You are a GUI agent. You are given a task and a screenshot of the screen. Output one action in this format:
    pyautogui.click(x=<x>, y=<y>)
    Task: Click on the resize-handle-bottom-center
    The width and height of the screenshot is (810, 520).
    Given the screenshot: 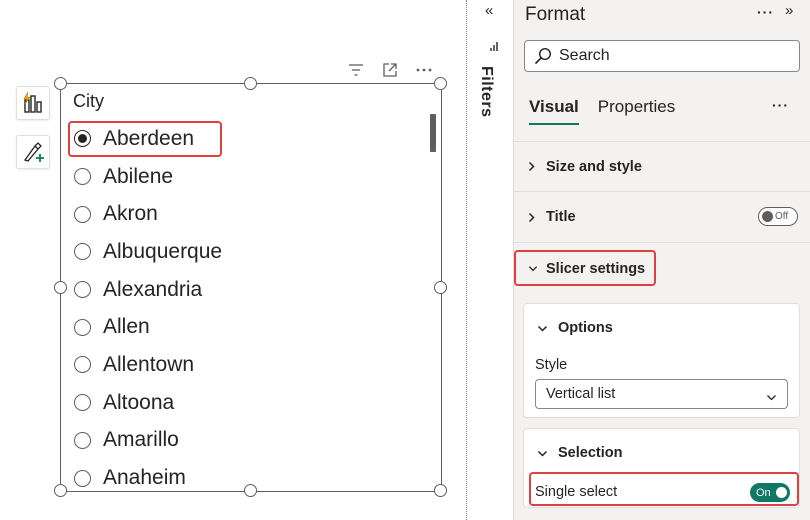 What is the action you would take?
    pyautogui.click(x=250, y=490)
    